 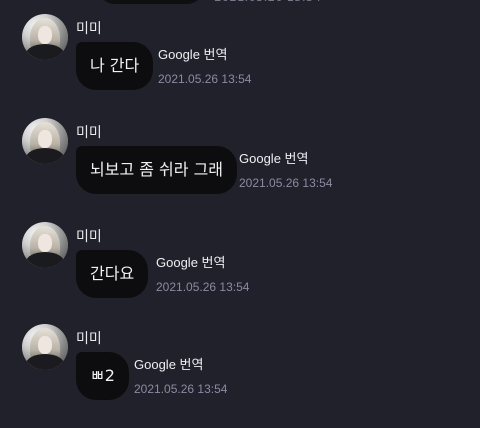 I want to click on message-timestamp-partial: 2021.05.26 13:54, so click(x=267, y=2).